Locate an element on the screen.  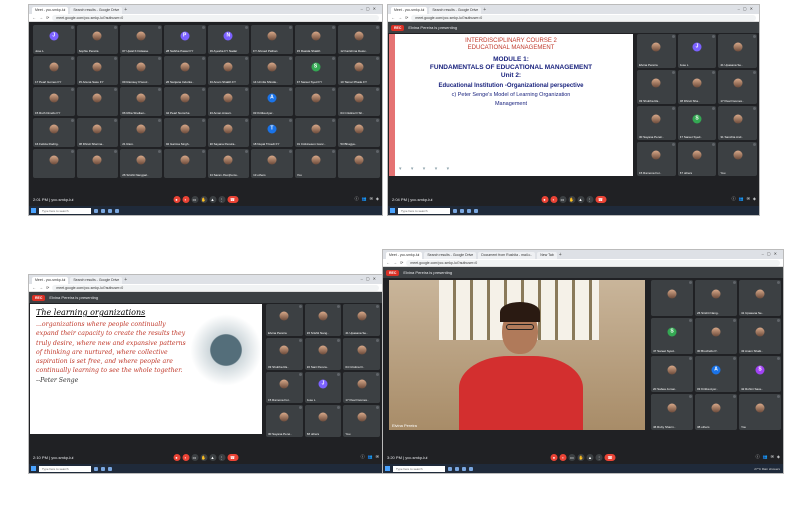
participant-tile: 15 Ariena Saxe FY is located at coordinates (97, 70).